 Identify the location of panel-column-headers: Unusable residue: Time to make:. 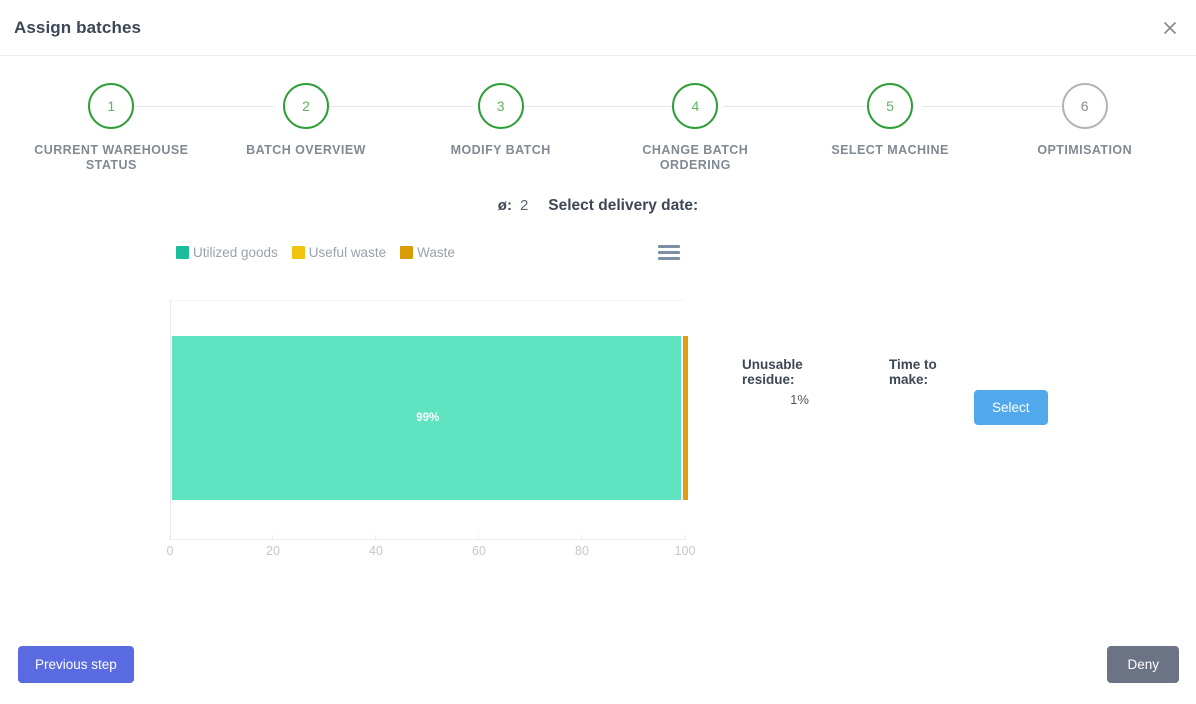
(860, 372).